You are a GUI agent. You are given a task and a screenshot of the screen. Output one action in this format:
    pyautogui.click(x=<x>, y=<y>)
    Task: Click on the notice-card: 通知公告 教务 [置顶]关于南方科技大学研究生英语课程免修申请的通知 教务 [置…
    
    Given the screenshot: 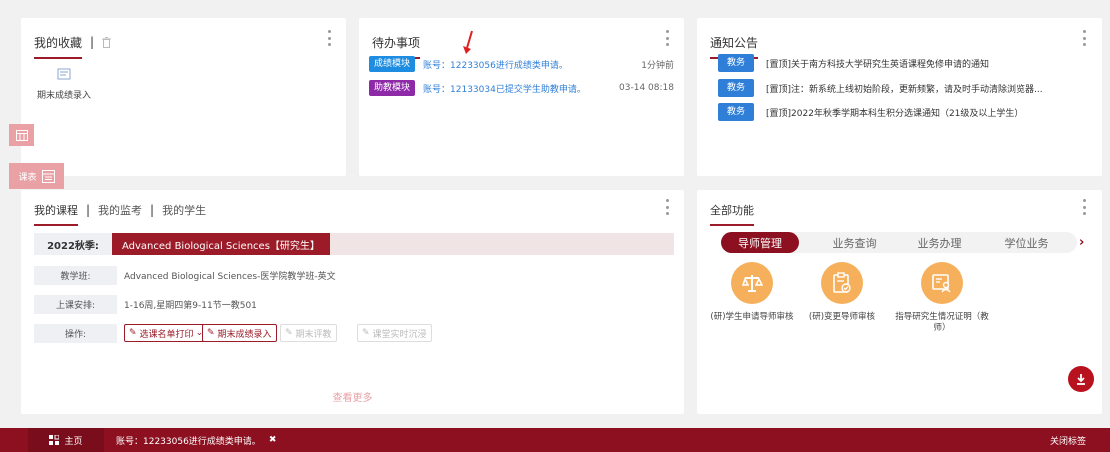 What is the action you would take?
    pyautogui.click(x=899, y=97)
    